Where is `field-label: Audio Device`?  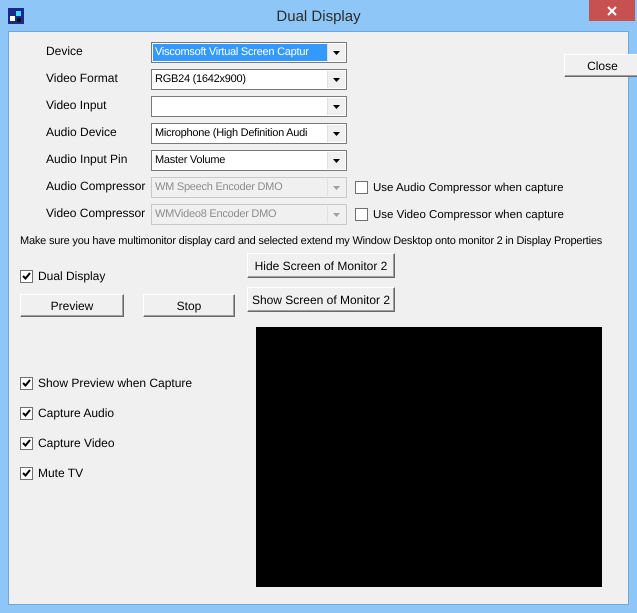
field-label: Audio Device is located at coordinates (82, 131).